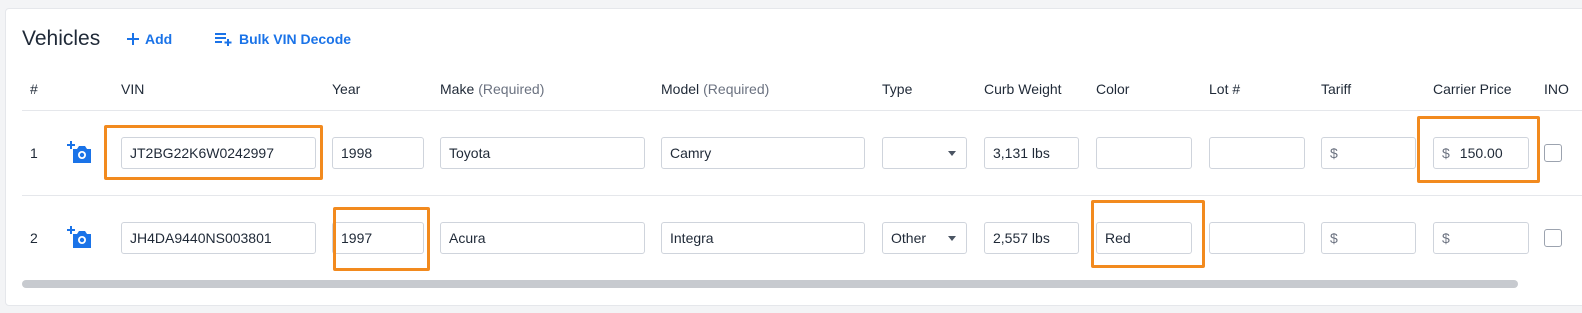 This screenshot has height=313, width=1582. What do you see at coordinates (34, 89) in the screenshot?
I see `col-header-number: #` at bounding box center [34, 89].